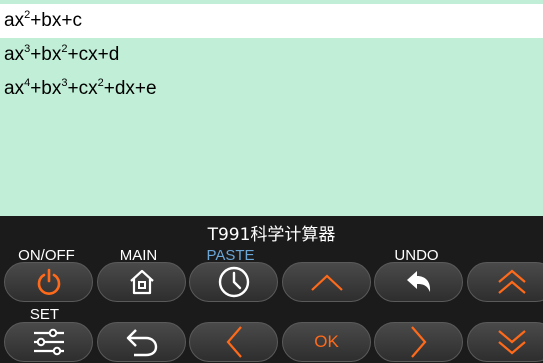 The height and width of the screenshot is (363, 543). I want to click on up-arrow-icon, so click(326, 282).